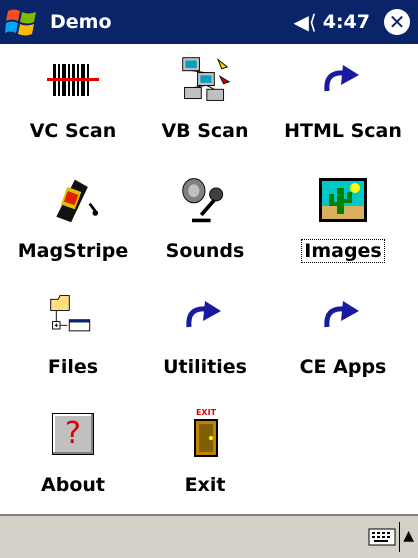  I want to click on launcher-item-label: Sounds, so click(205, 251).